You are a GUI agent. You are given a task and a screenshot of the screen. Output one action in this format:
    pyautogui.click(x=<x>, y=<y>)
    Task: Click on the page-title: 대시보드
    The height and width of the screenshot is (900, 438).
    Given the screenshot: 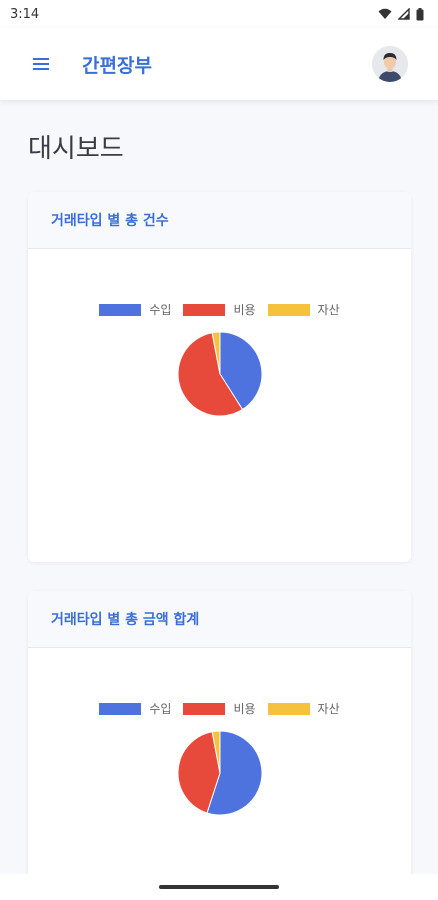 What is the action you would take?
    pyautogui.click(x=76, y=149)
    